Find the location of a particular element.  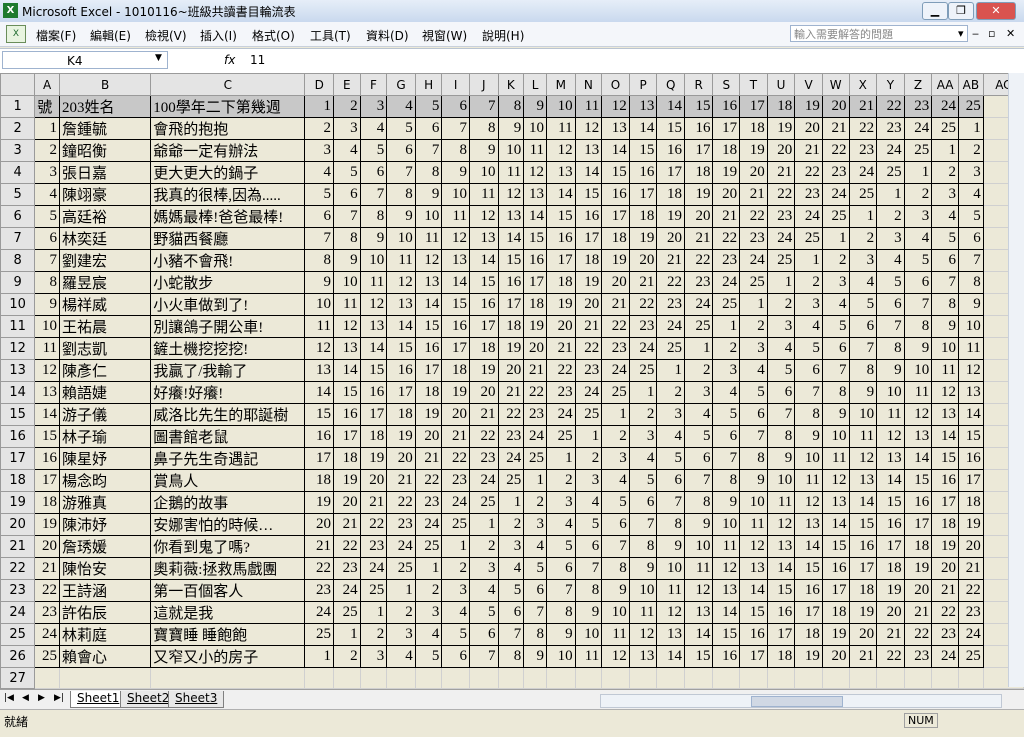

column-header: P is located at coordinates (643, 84).